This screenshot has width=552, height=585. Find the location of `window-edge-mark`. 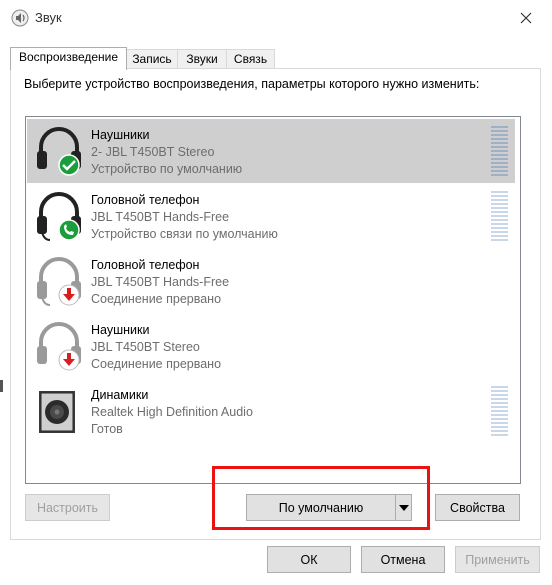

window-edge-mark is located at coordinates (1, 386).